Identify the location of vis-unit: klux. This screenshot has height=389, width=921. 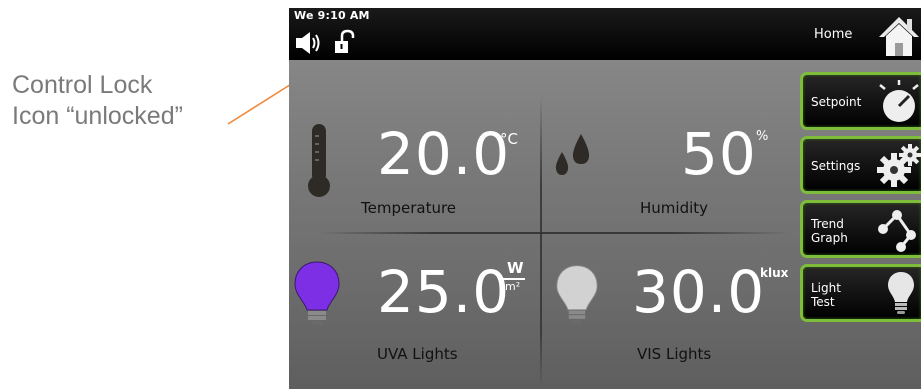
(774, 273).